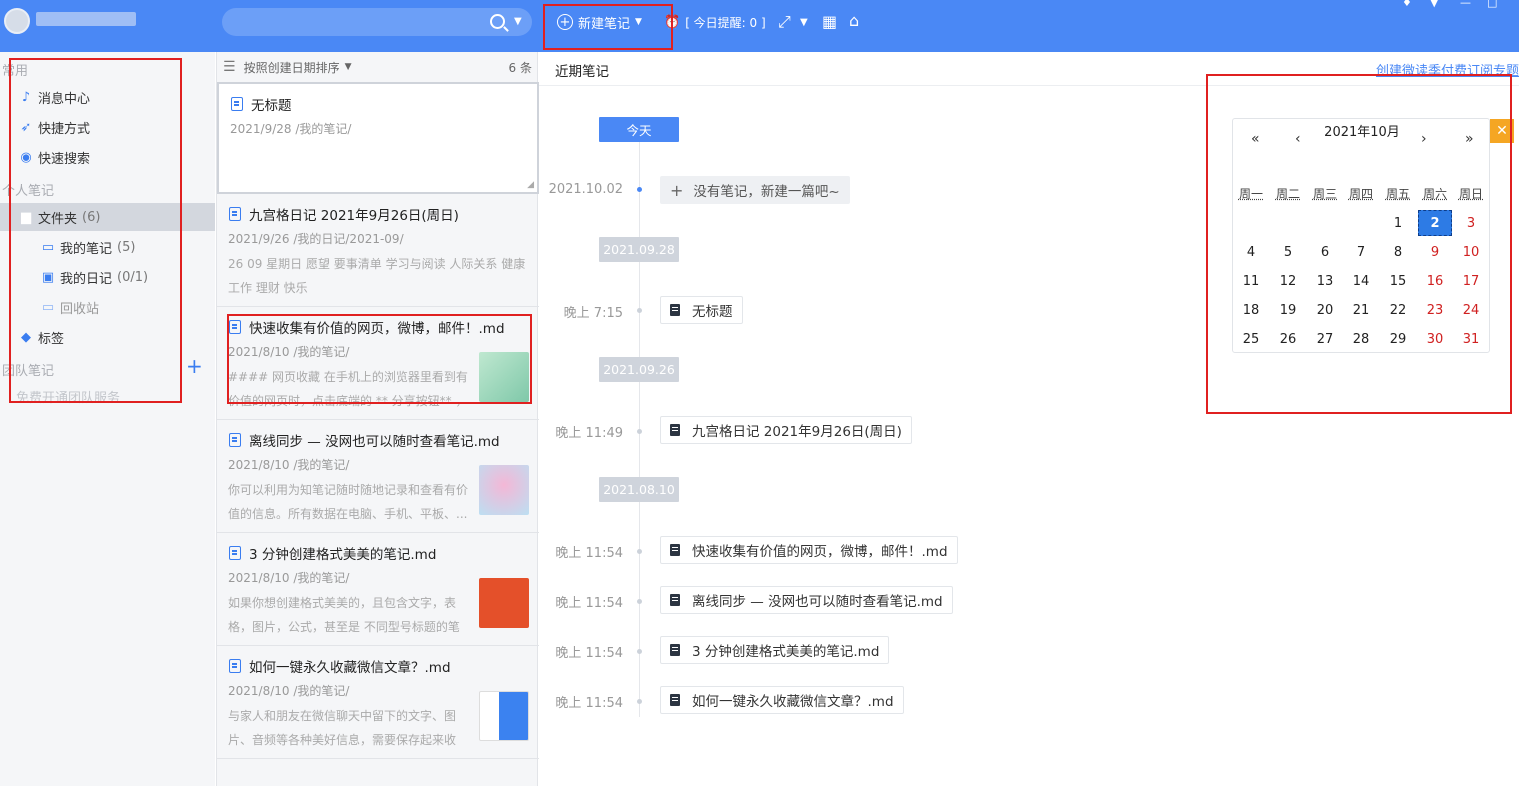 Image resolution: width=1519 pixels, height=786 pixels. Describe the element at coordinates (809, 550) in the screenshot. I see `timeline-note: 快速收集有价值的网页，微博，邮件！.md` at that location.